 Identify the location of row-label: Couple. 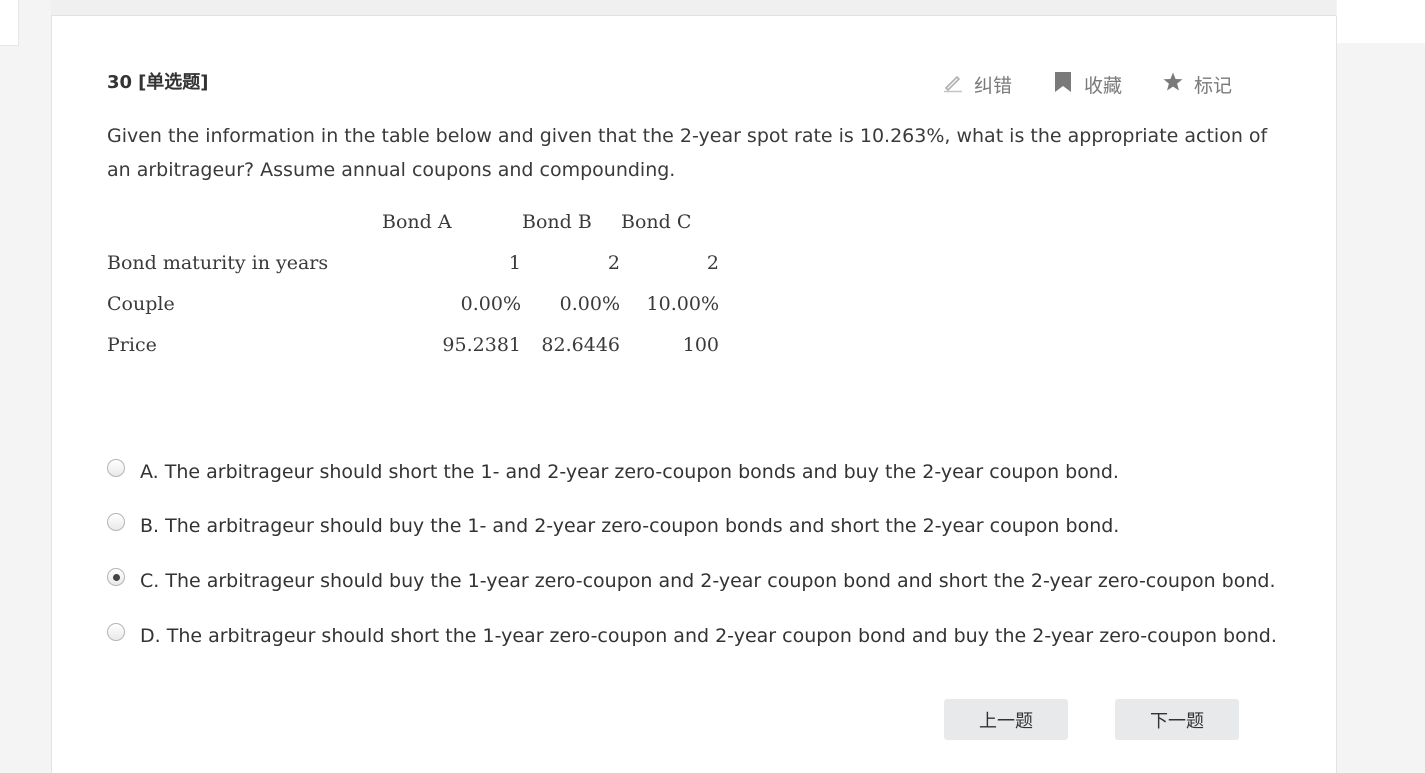
(141, 304).